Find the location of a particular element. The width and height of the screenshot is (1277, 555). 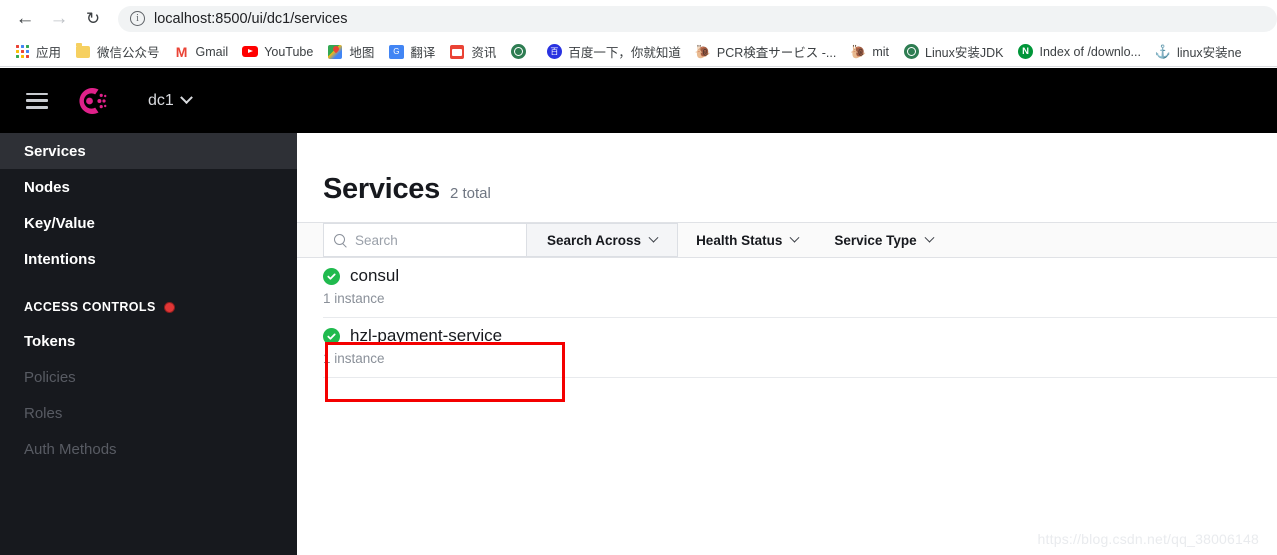

google-maps-icon is located at coordinates (335, 52).